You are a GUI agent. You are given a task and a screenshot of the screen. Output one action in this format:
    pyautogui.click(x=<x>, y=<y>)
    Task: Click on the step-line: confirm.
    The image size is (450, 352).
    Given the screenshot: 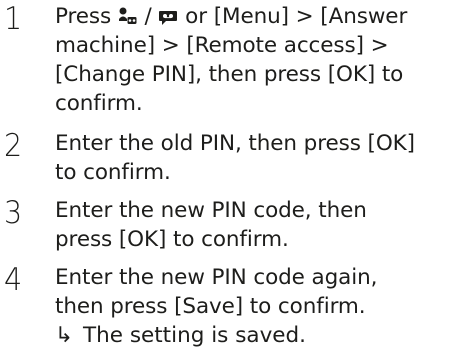 What is the action you would take?
    pyautogui.click(x=99, y=103)
    